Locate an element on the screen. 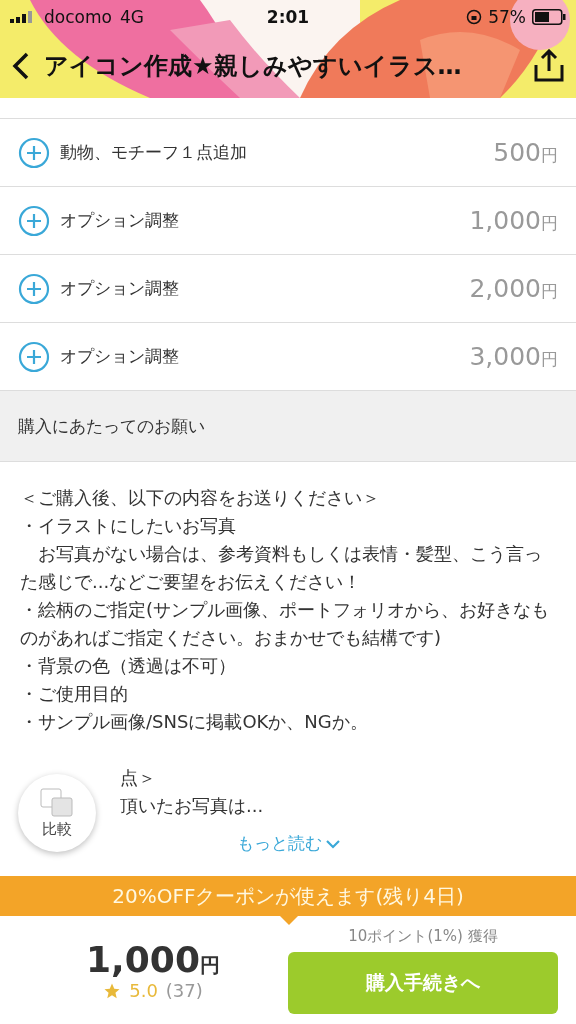  option-row: 動物、モチーフ１点追加 500円 is located at coordinates (288, 152).